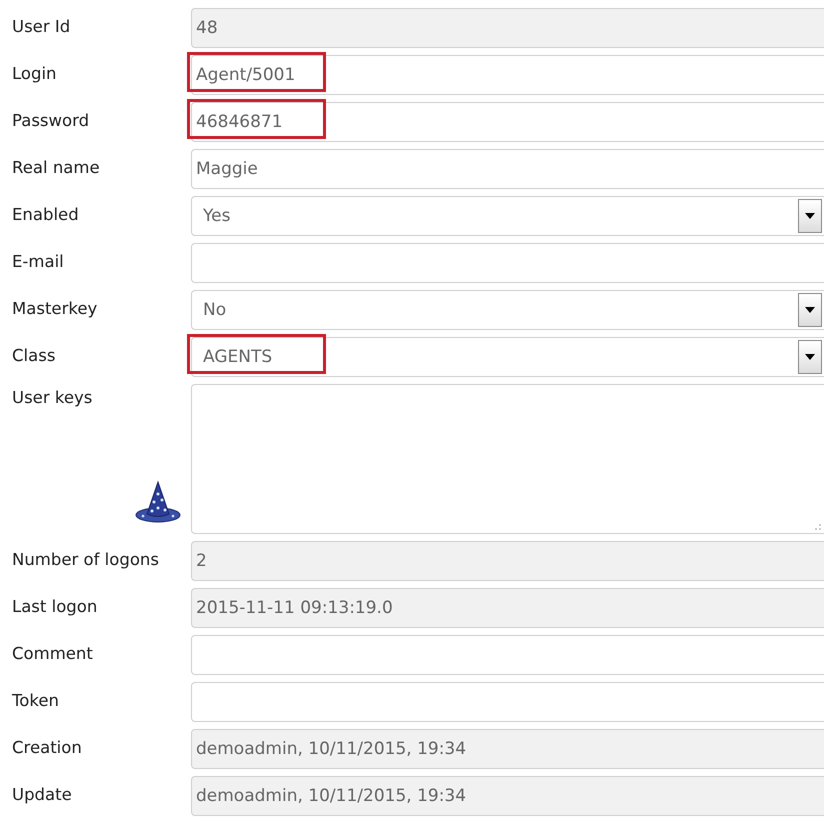 The height and width of the screenshot is (821, 824). I want to click on field-label: Creation, so click(47, 747).